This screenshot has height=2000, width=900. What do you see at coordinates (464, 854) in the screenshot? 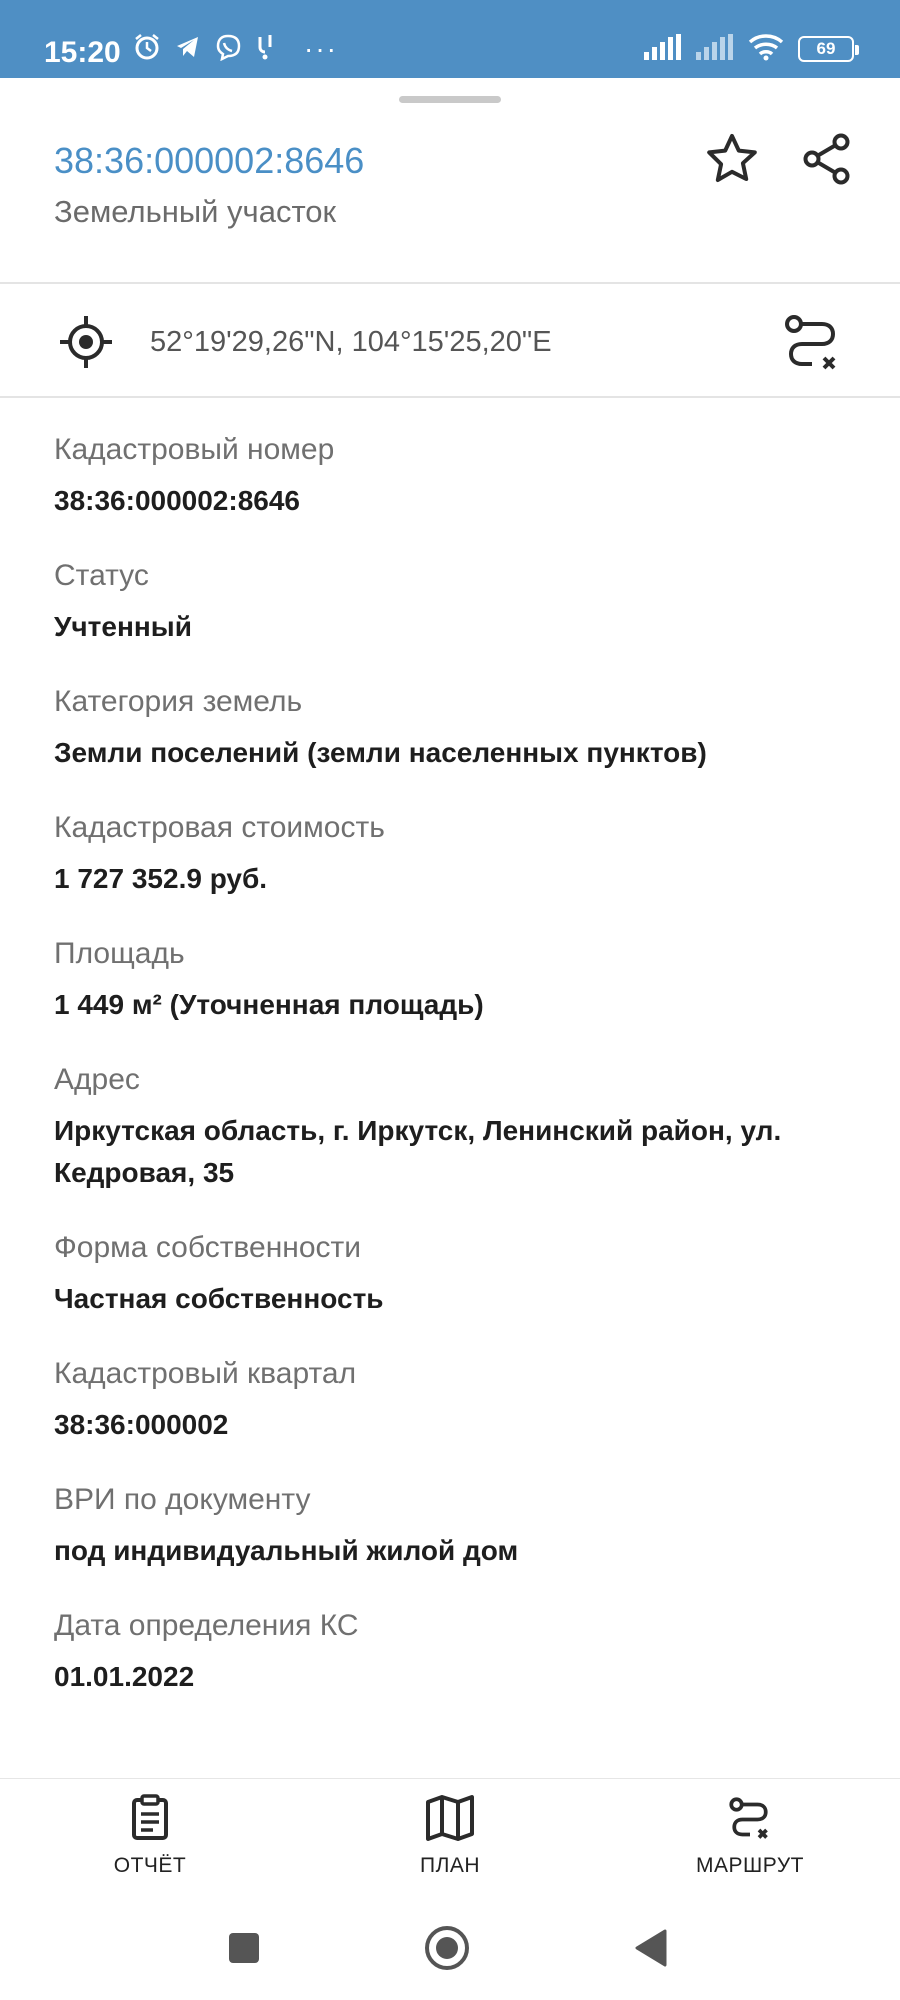
I see `field-cadastral-value: Кадастровая стоимость 1 727 352.9 руб.` at bounding box center [464, 854].